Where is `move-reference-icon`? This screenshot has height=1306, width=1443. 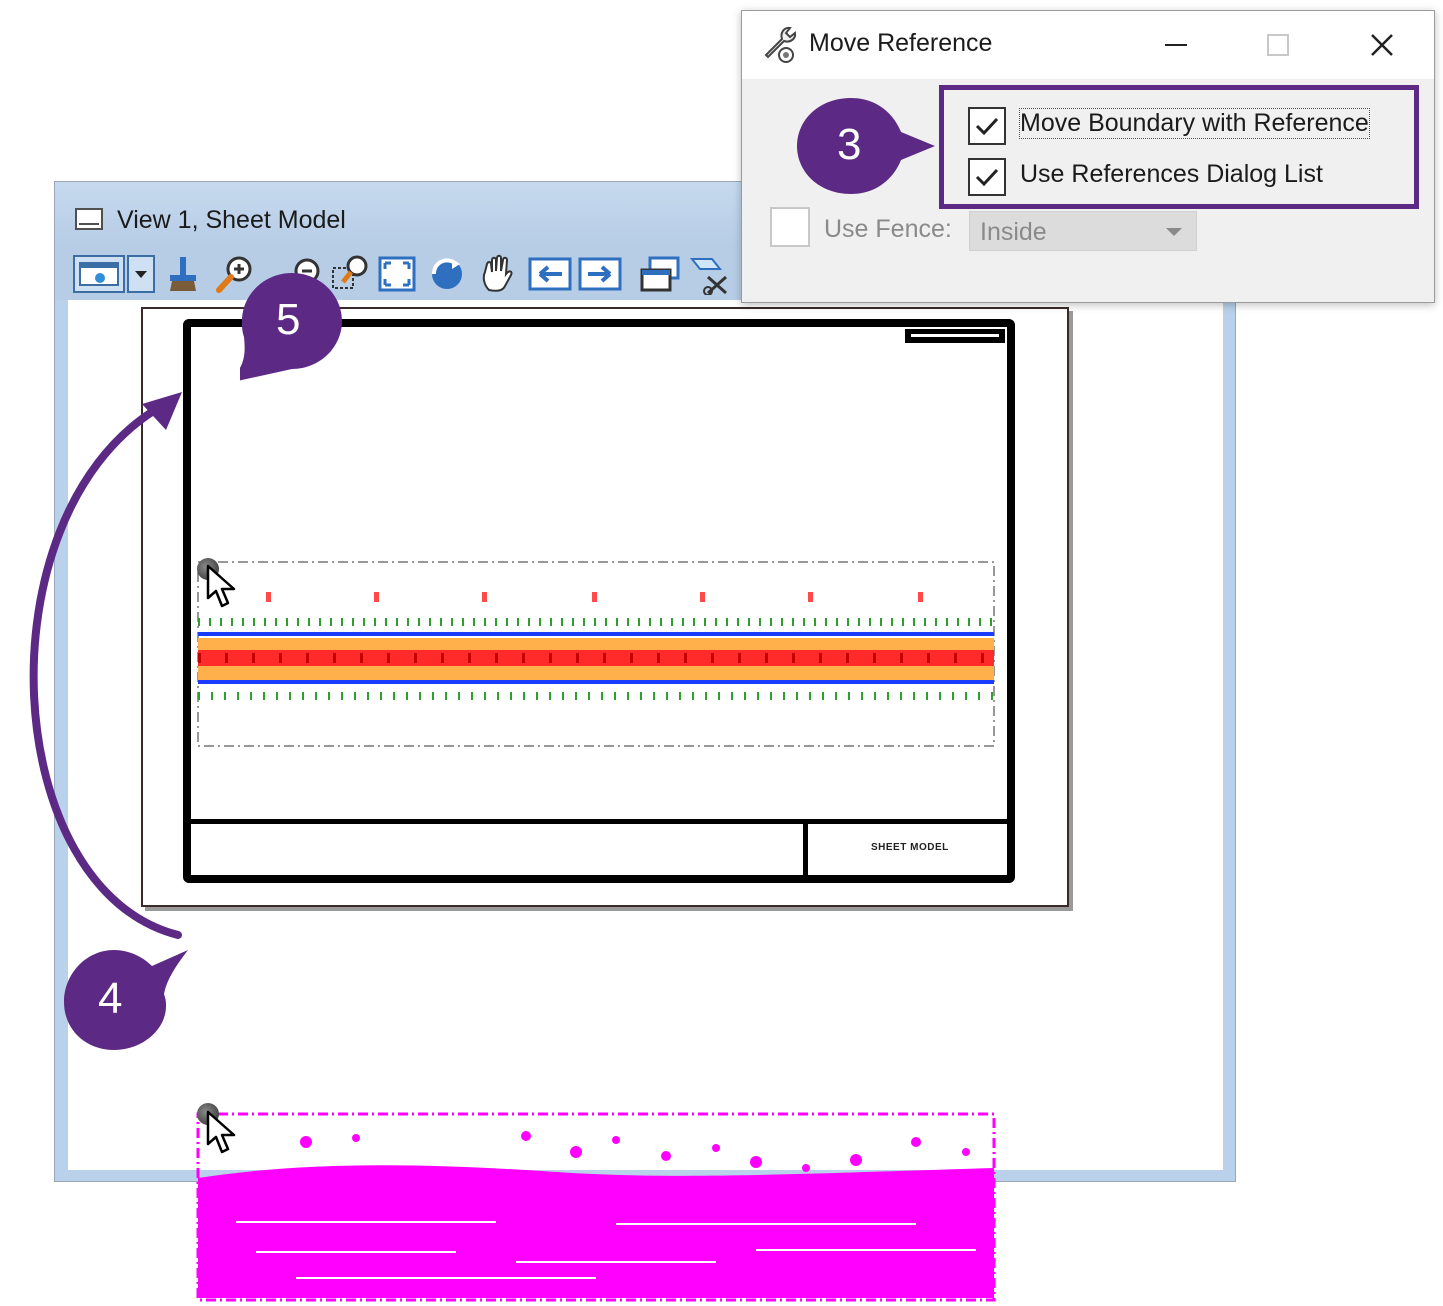 move-reference-icon is located at coordinates (780, 47).